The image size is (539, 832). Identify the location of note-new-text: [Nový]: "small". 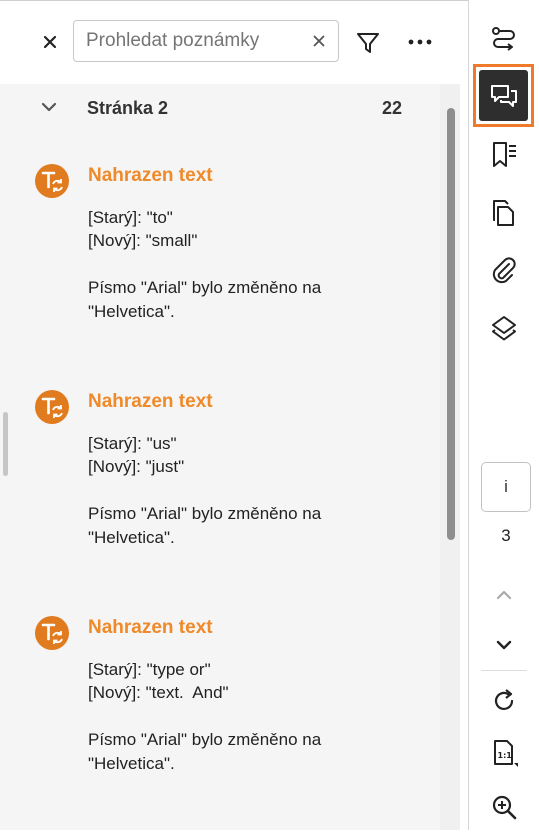
(143, 240).